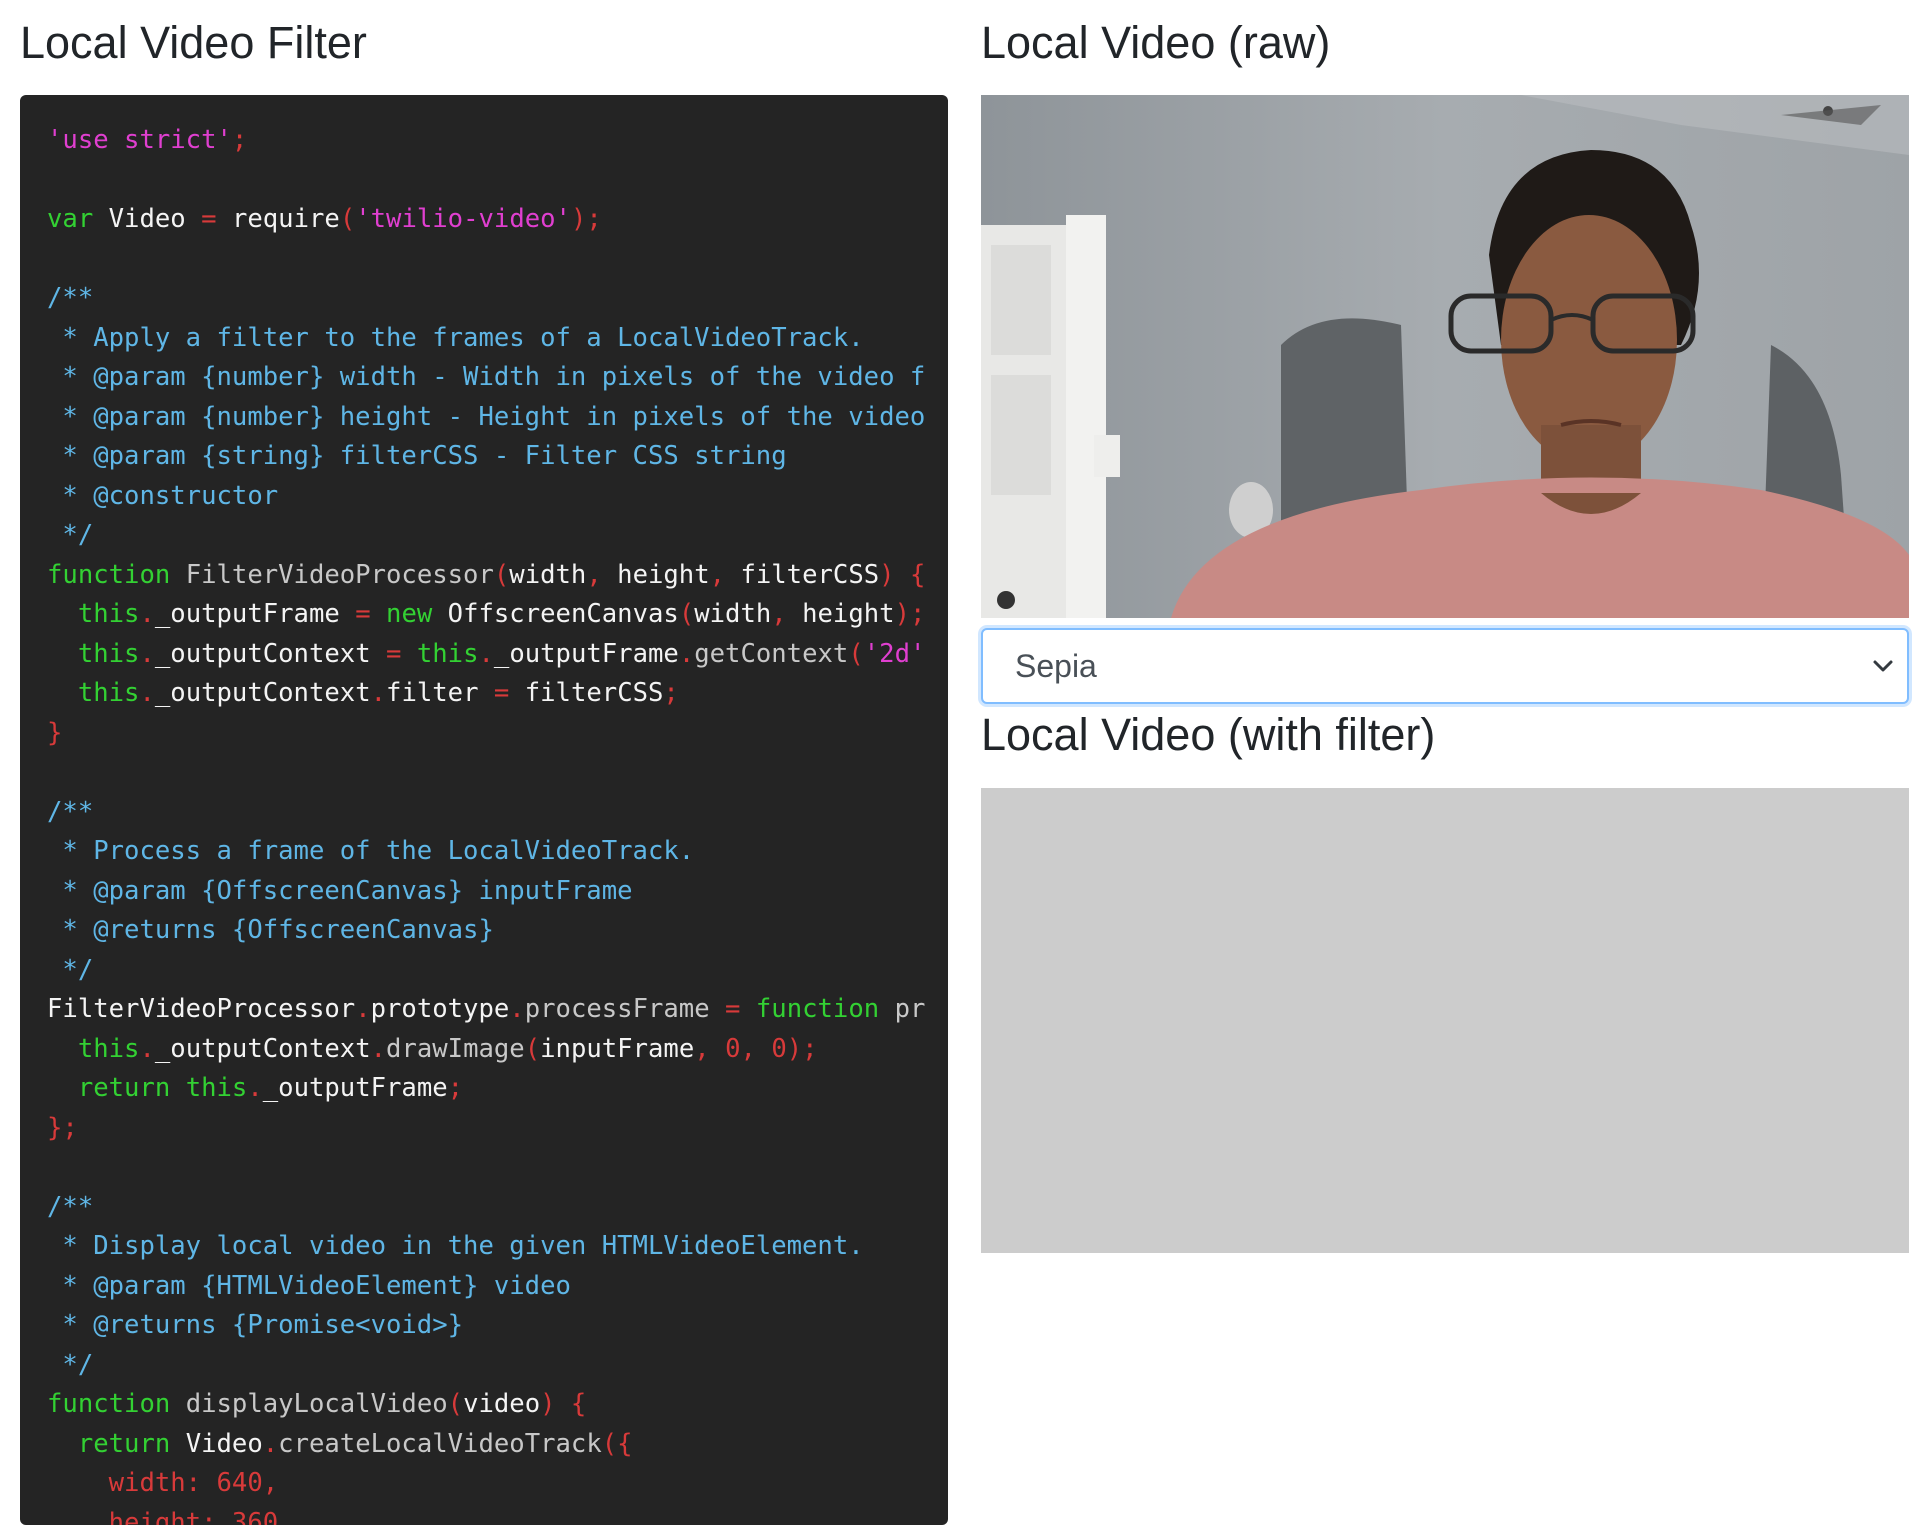  Describe the element at coordinates (193, 42) in the screenshot. I see `code-title: Local Video Filter` at that location.